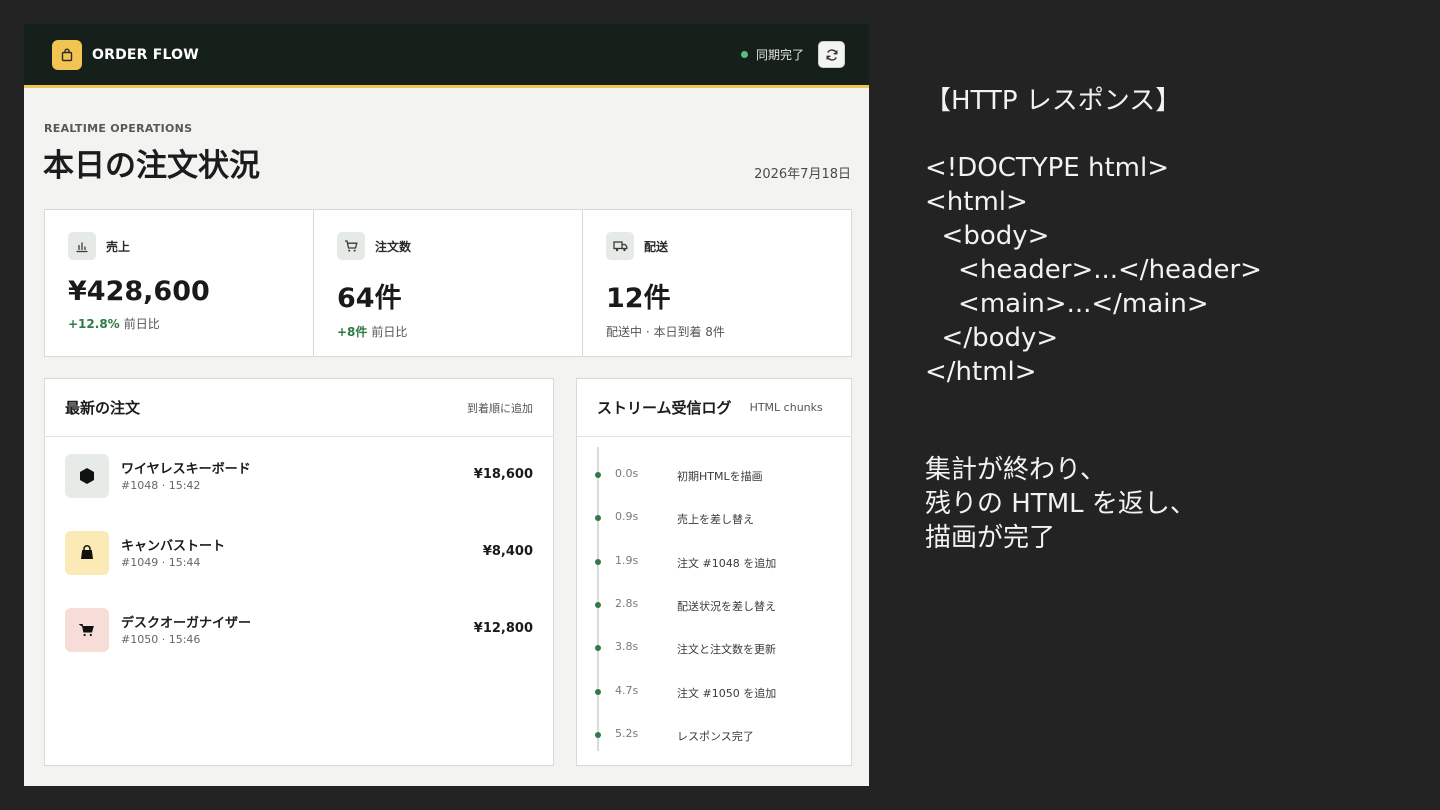 The width and height of the screenshot is (1440, 810). I want to click on log-time: 1.9s, so click(627, 560).